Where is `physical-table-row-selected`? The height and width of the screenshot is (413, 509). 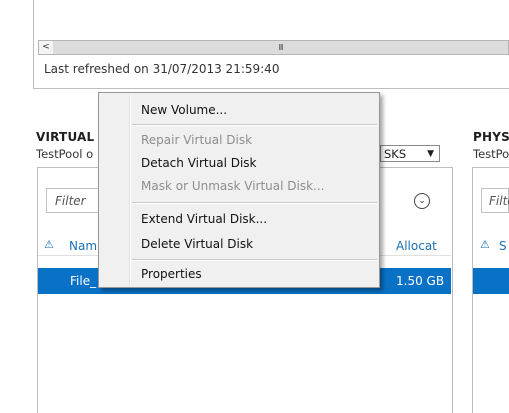 physical-table-row-selected is located at coordinates (491, 281).